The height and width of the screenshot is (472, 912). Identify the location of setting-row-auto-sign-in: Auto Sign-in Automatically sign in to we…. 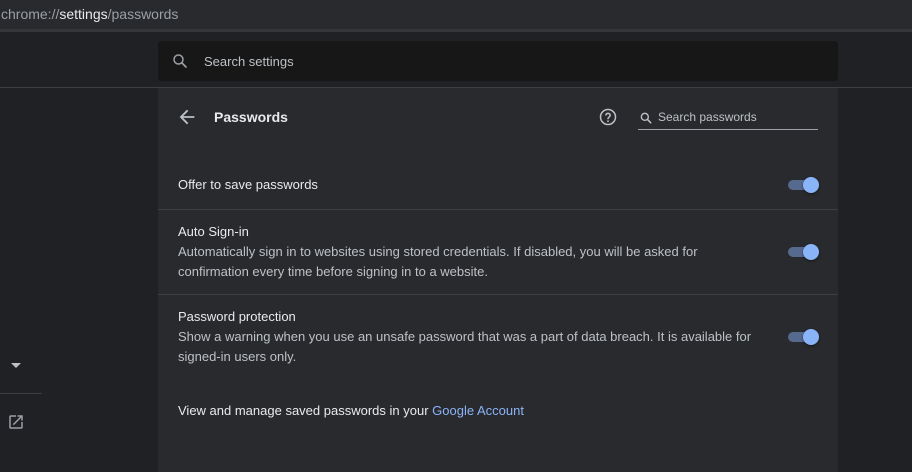
(498, 251).